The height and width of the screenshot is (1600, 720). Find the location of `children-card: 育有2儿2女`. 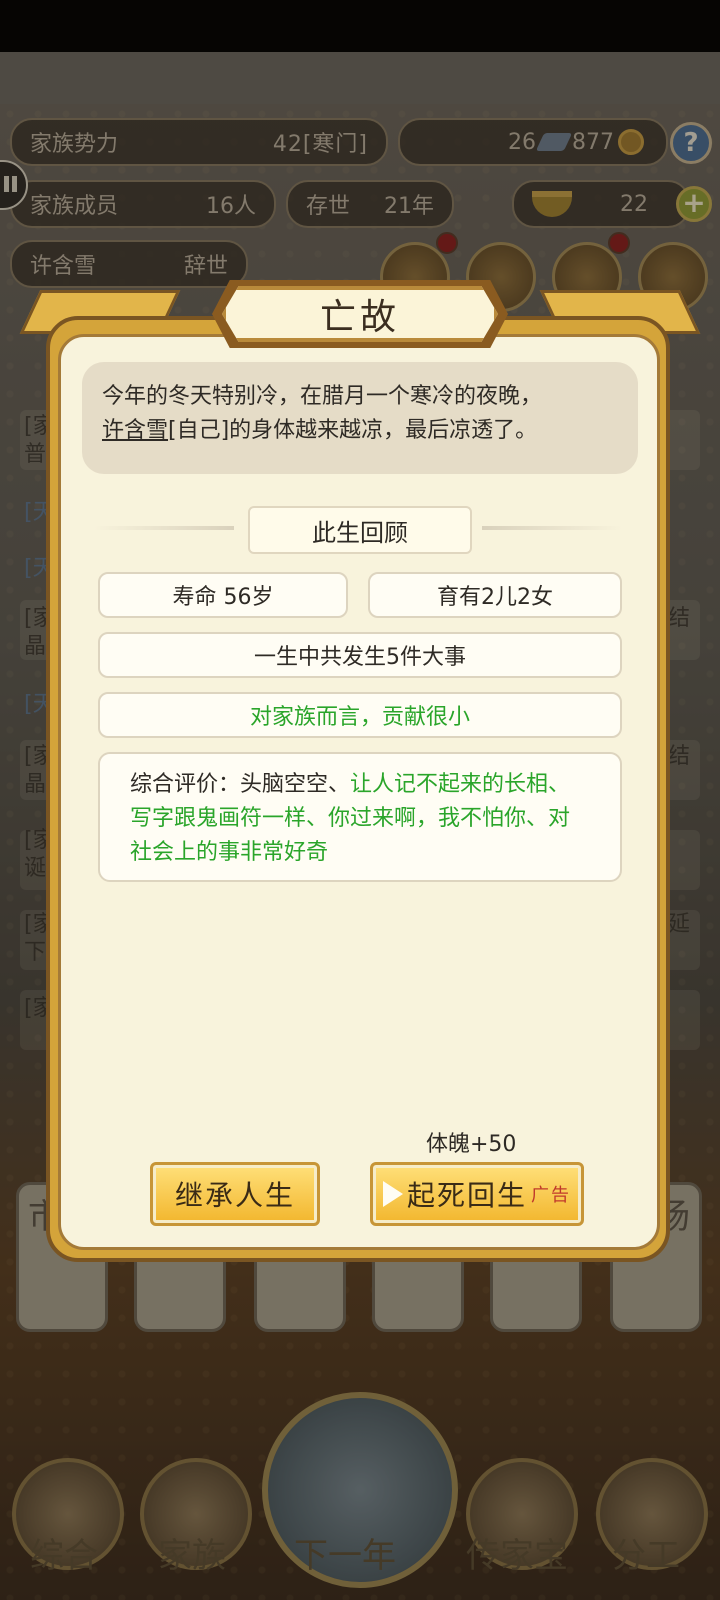

children-card: 育有2儿2女 is located at coordinates (495, 595).